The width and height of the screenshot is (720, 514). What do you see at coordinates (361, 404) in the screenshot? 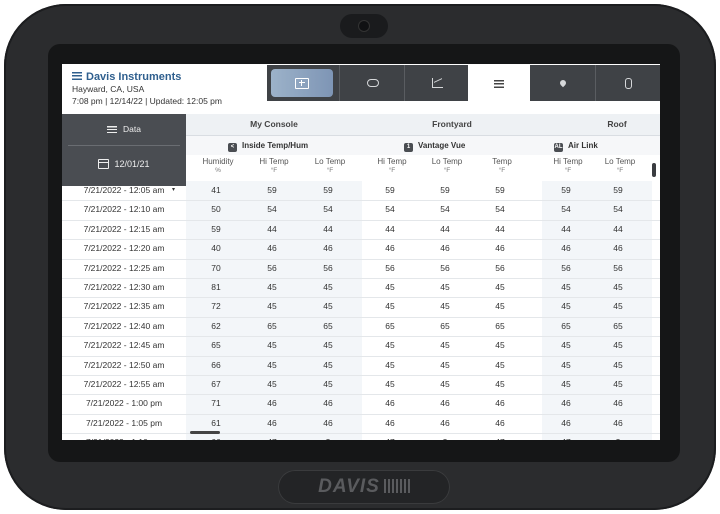
I see `table-row: 7/21/2022 - 1:00 pm 71 46 46 46 46 46 46 46` at bounding box center [361, 404].